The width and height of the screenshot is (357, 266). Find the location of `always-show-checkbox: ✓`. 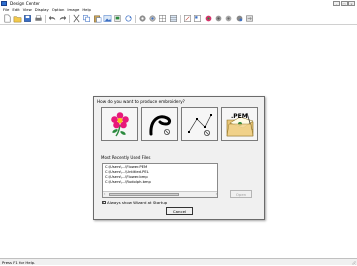

always-show-checkbox: ✓ is located at coordinates (104, 203).